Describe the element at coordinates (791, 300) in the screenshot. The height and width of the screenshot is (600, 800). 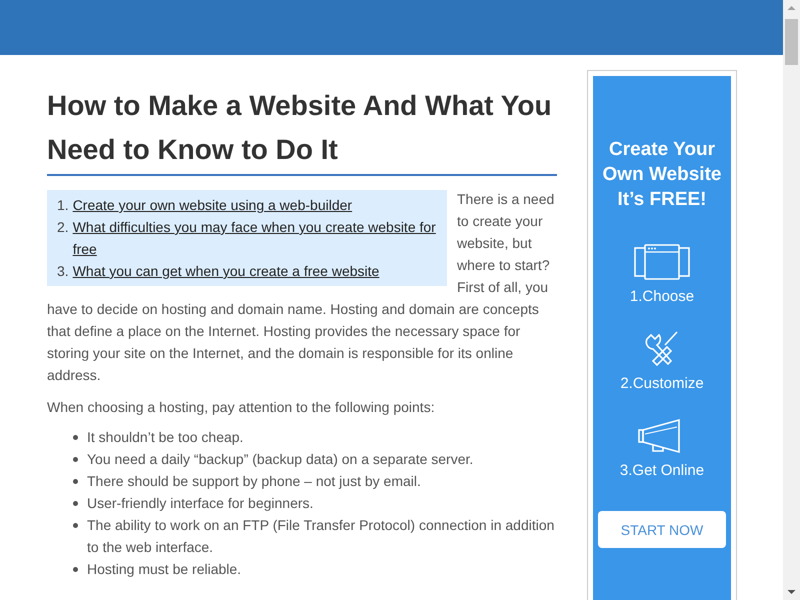
I see `scrollbar` at that location.